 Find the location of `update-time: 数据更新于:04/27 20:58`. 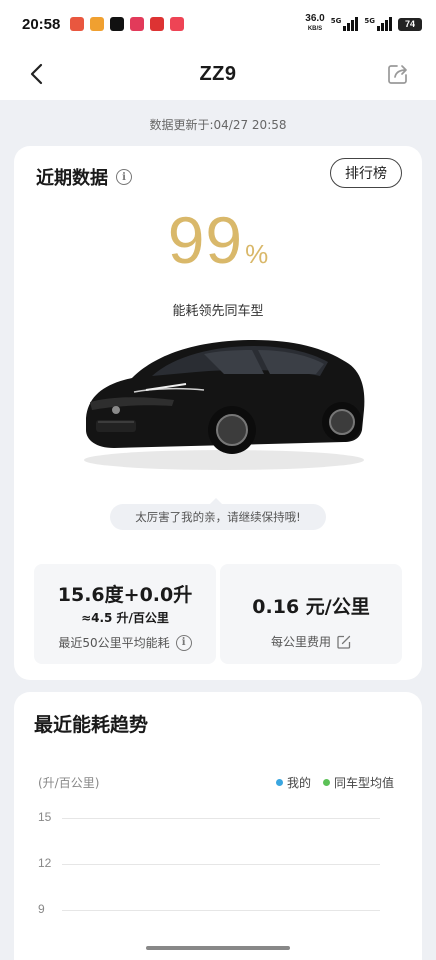

update-time: 数据更新于:04/27 20:58 is located at coordinates (218, 125).